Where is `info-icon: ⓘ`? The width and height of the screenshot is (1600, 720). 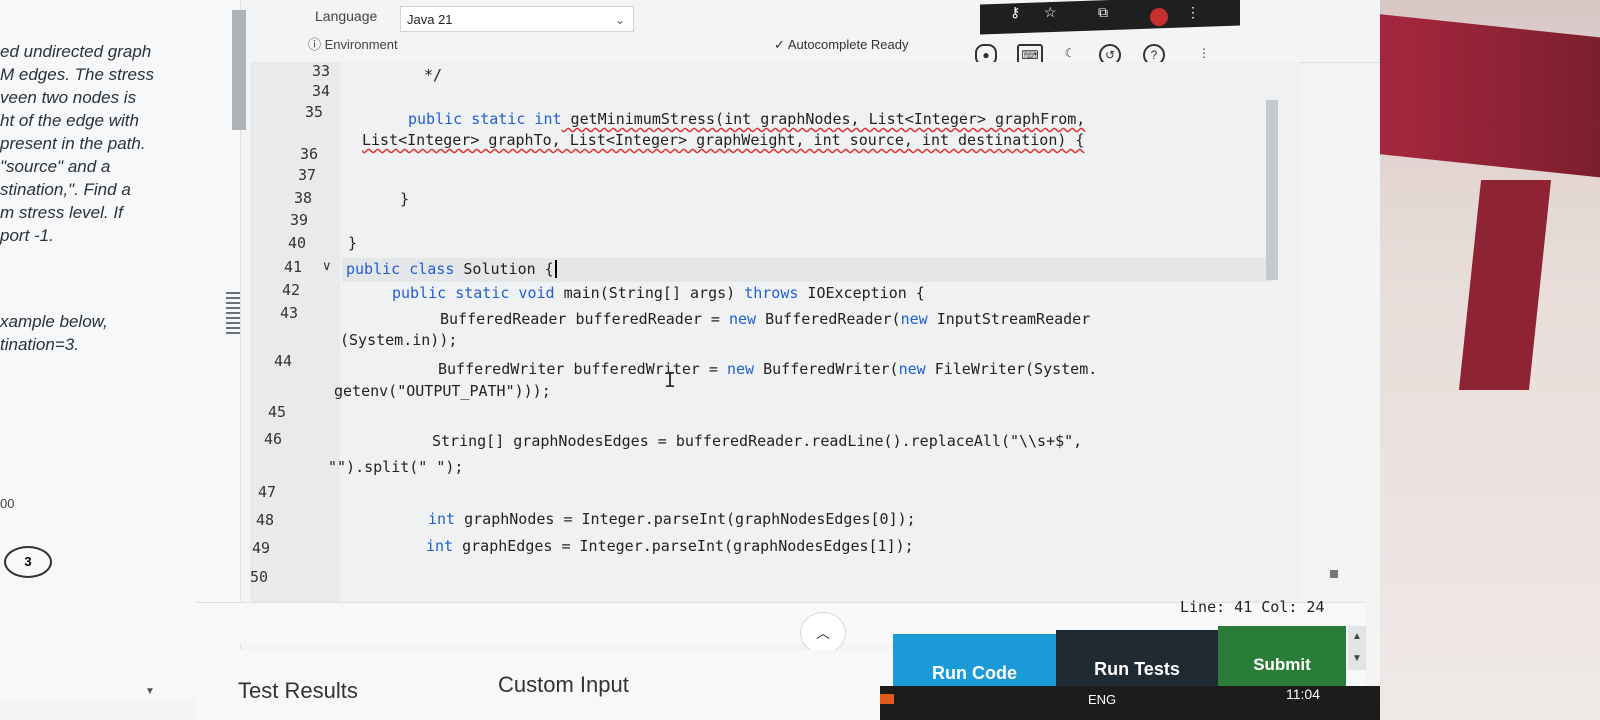 info-icon: ⓘ is located at coordinates (315, 44).